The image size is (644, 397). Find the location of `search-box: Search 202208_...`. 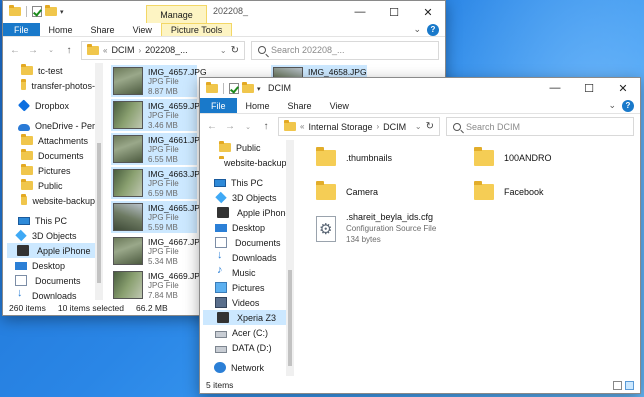

search-box: Search 202208_... is located at coordinates (345, 50).